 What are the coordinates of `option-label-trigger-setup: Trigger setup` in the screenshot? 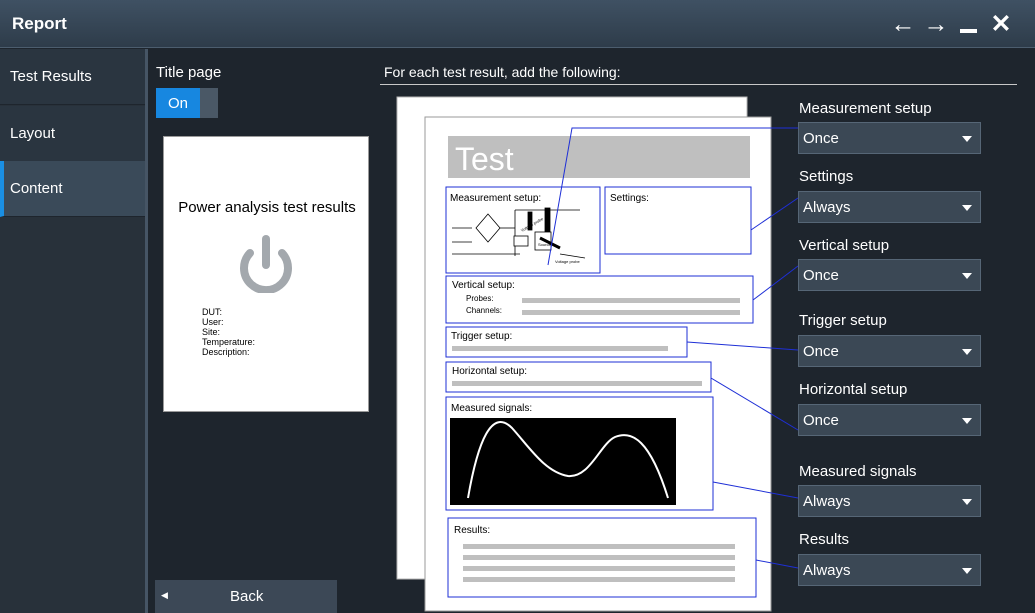 It's located at (843, 320).